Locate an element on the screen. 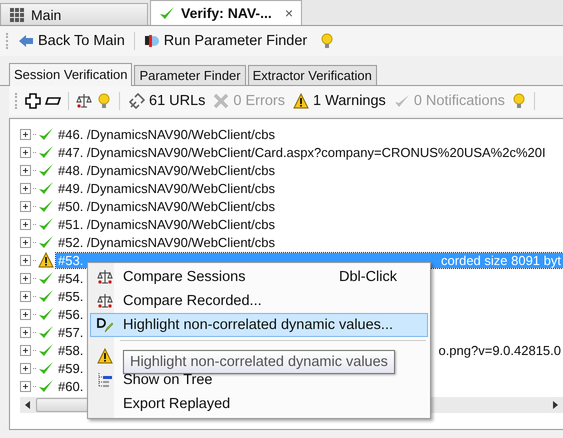  row-text: #53. is located at coordinates (71, 260).